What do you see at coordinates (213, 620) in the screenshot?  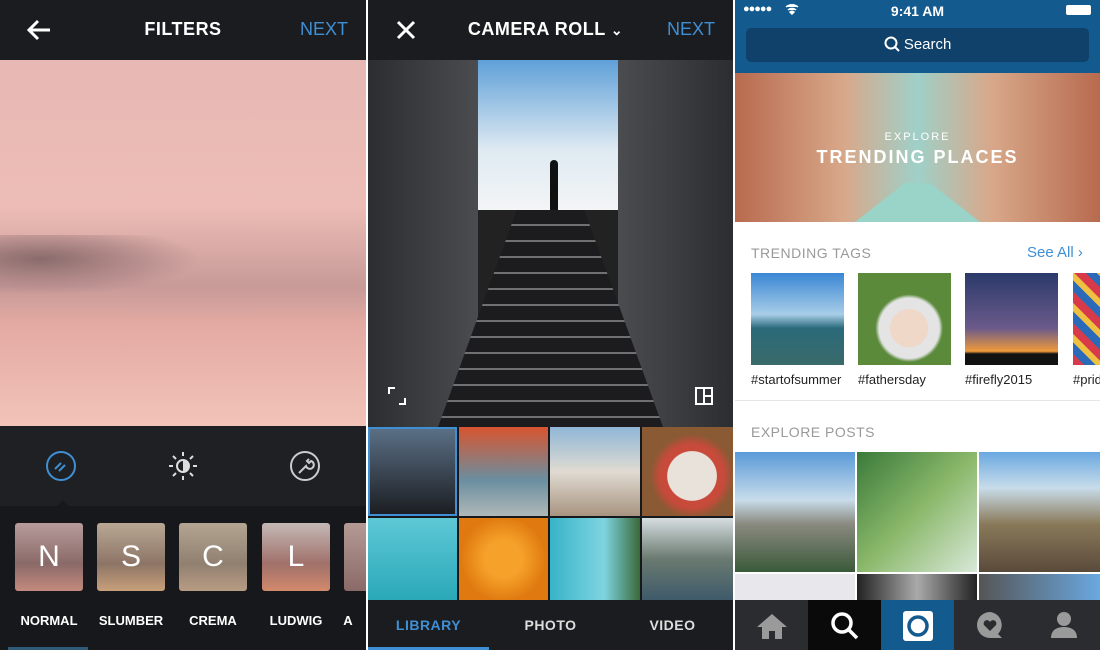 I see `filter-label-crema: CREMA` at bounding box center [213, 620].